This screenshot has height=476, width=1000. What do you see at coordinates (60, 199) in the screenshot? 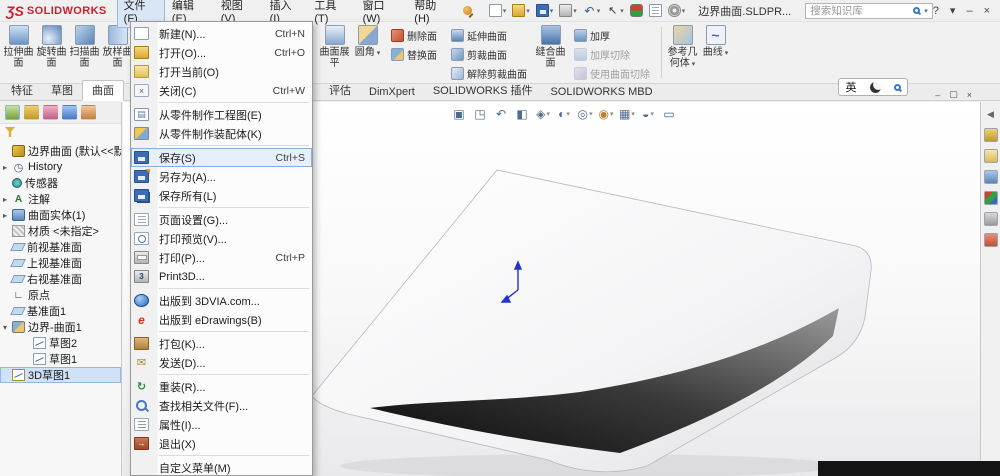
I see `tree-item: 注解` at bounding box center [60, 199].